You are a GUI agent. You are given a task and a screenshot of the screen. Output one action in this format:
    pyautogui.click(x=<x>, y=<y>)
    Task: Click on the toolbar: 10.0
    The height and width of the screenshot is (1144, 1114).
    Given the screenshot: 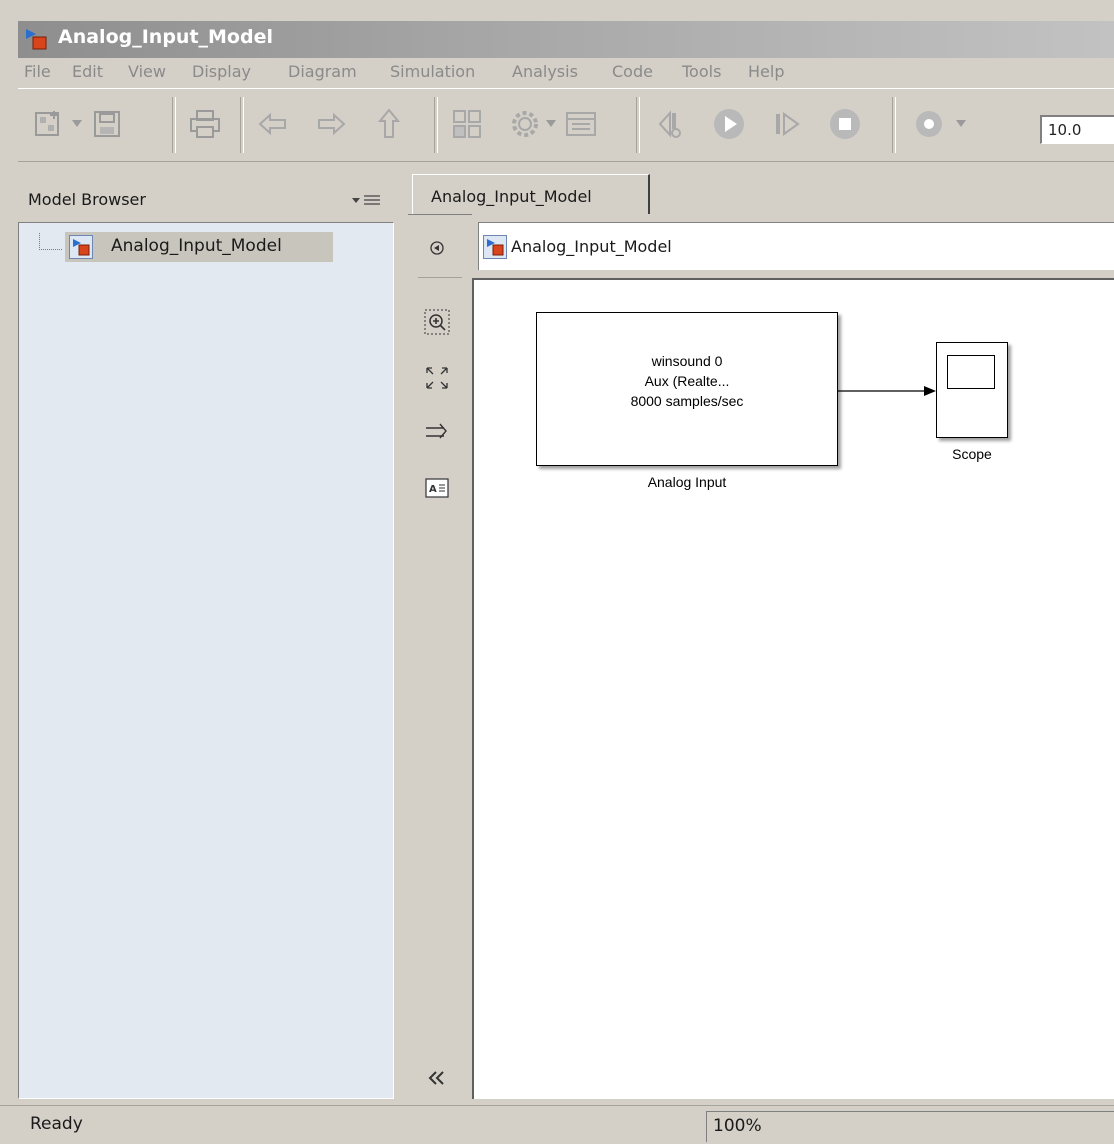 What is the action you would take?
    pyautogui.click(x=566, y=125)
    